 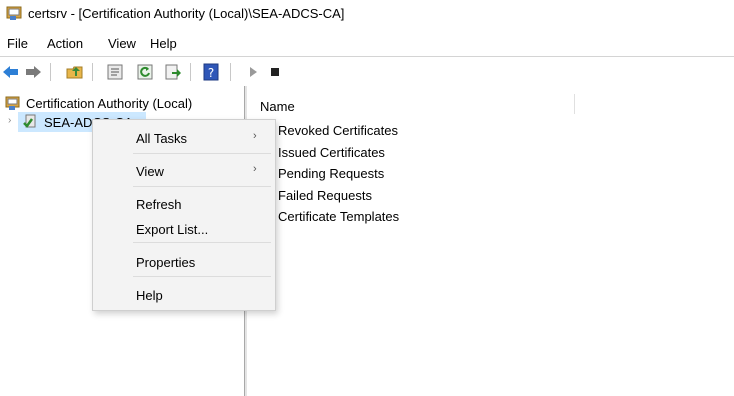 What do you see at coordinates (277, 106) in the screenshot?
I see `column-header-name: Name` at bounding box center [277, 106].